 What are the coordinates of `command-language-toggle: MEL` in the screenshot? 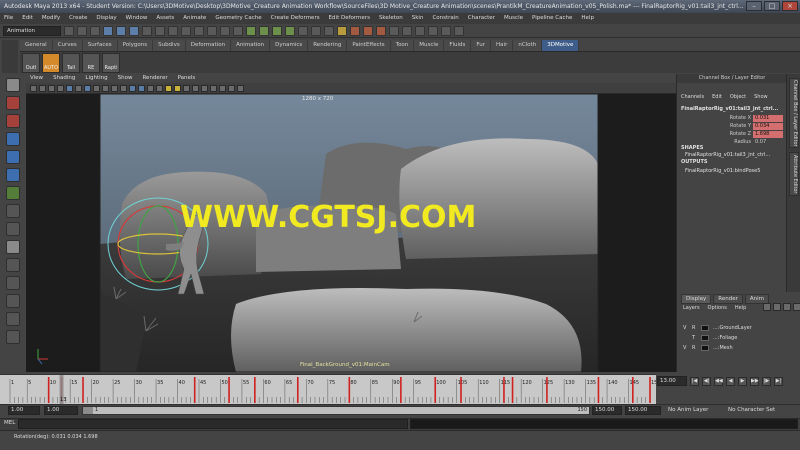 It's located at (9, 423).